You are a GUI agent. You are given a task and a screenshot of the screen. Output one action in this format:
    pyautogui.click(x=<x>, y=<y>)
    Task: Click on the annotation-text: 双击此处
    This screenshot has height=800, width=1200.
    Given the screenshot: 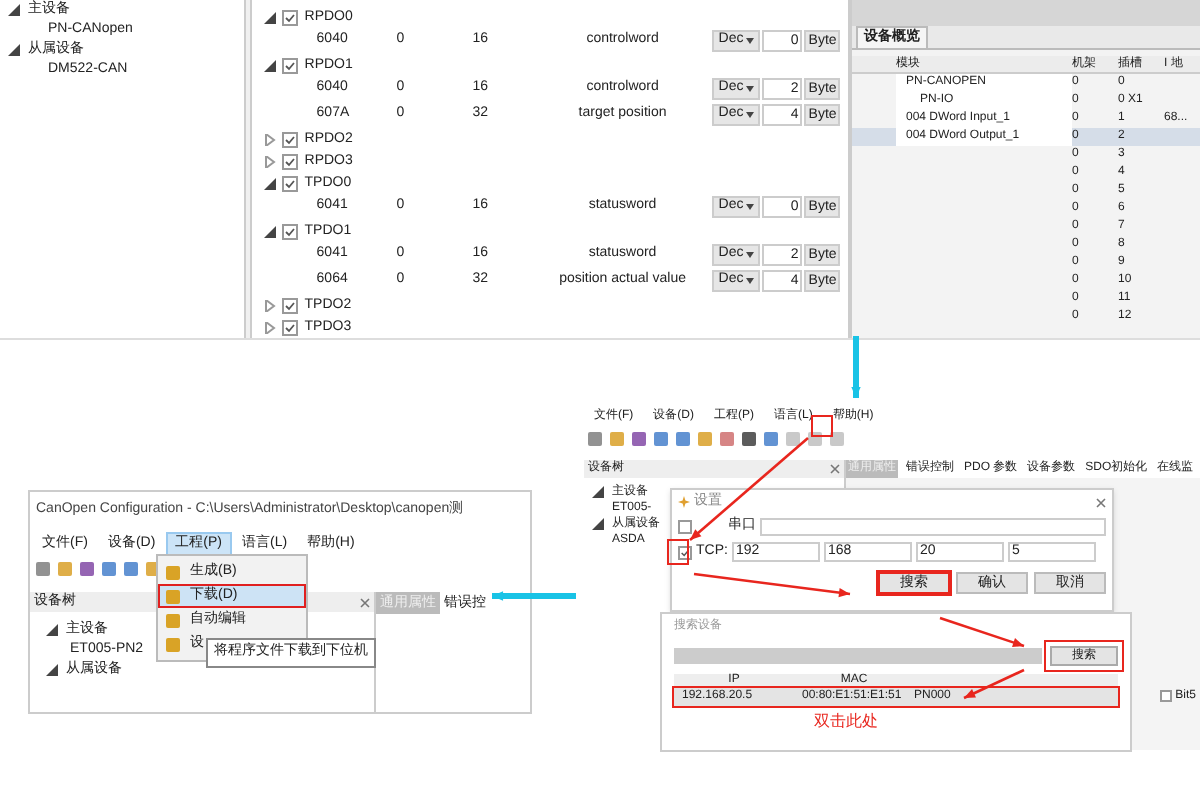 What is the action you would take?
    pyautogui.click(x=847, y=722)
    